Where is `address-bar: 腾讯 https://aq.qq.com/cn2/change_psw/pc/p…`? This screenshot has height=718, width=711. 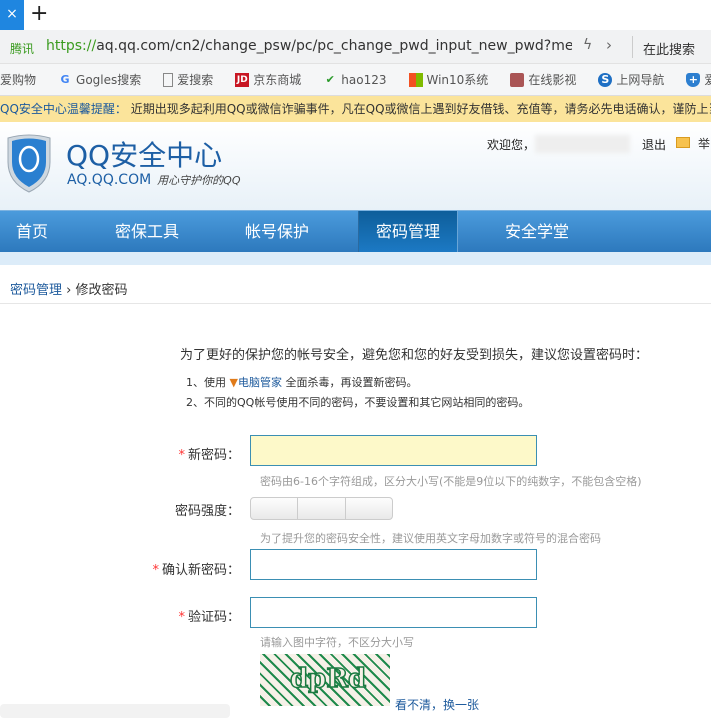 address-bar: 腾讯 https://aq.qq.com/cn2/change_psw/pc/p… is located at coordinates (355, 47).